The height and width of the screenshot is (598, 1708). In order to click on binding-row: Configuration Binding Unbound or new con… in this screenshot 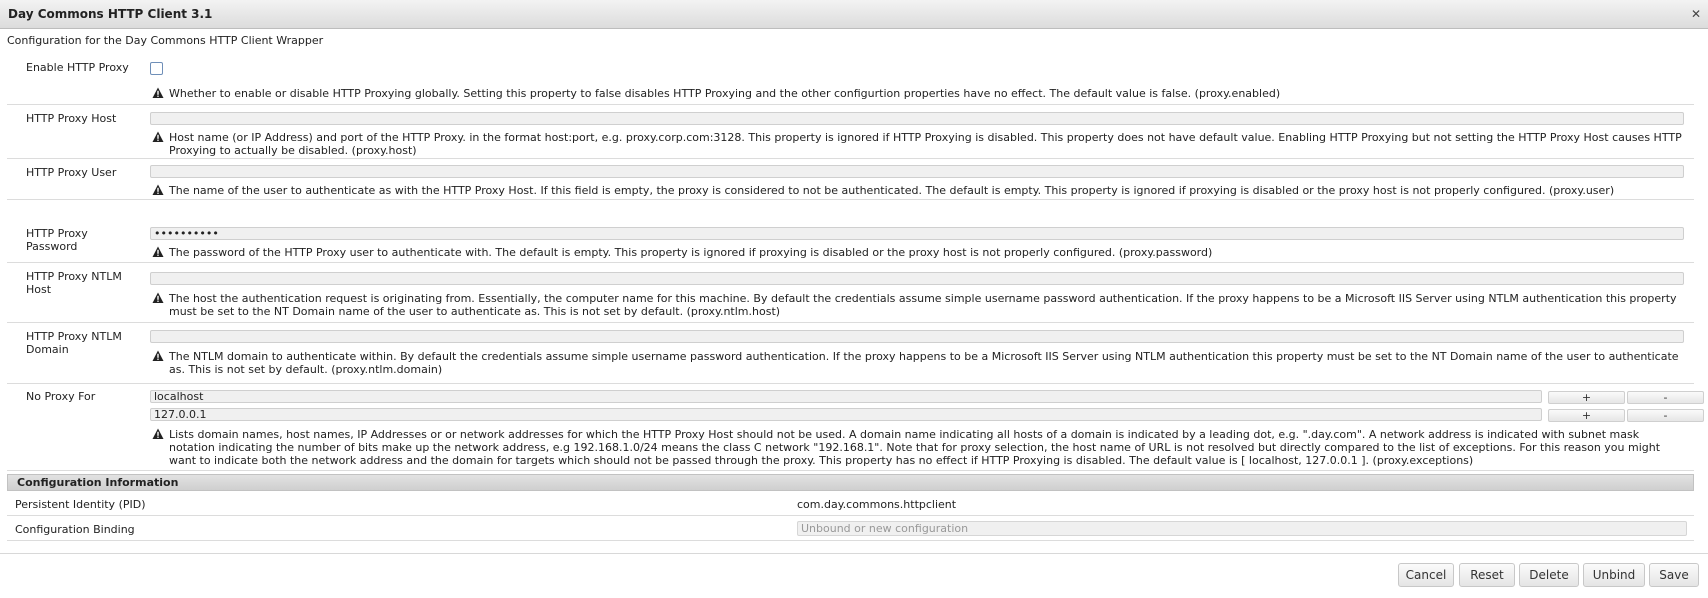, I will do `click(850, 529)`.